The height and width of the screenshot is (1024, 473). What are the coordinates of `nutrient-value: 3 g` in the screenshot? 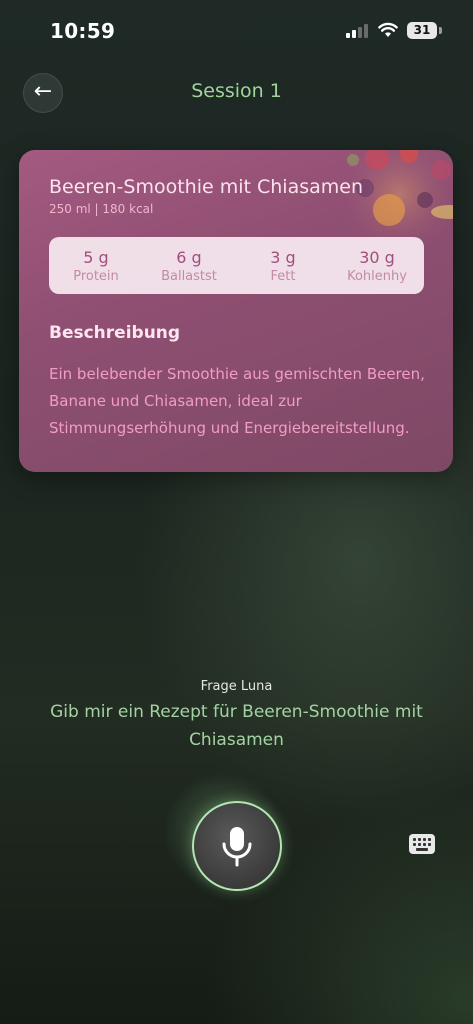 It's located at (283, 257).